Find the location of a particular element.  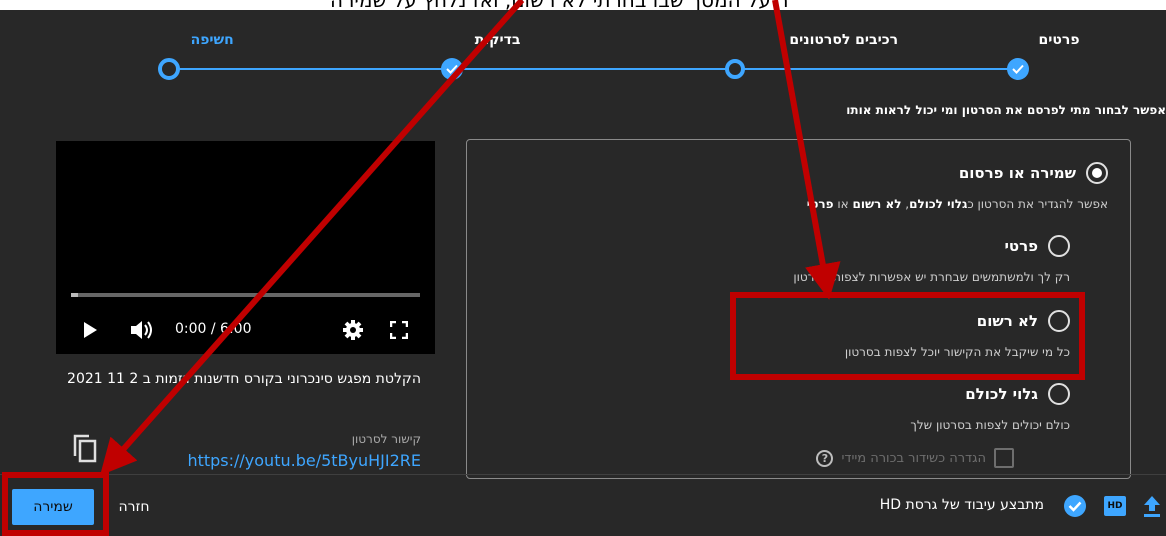

video-link-label: קישור לסרטון is located at coordinates (386, 439).